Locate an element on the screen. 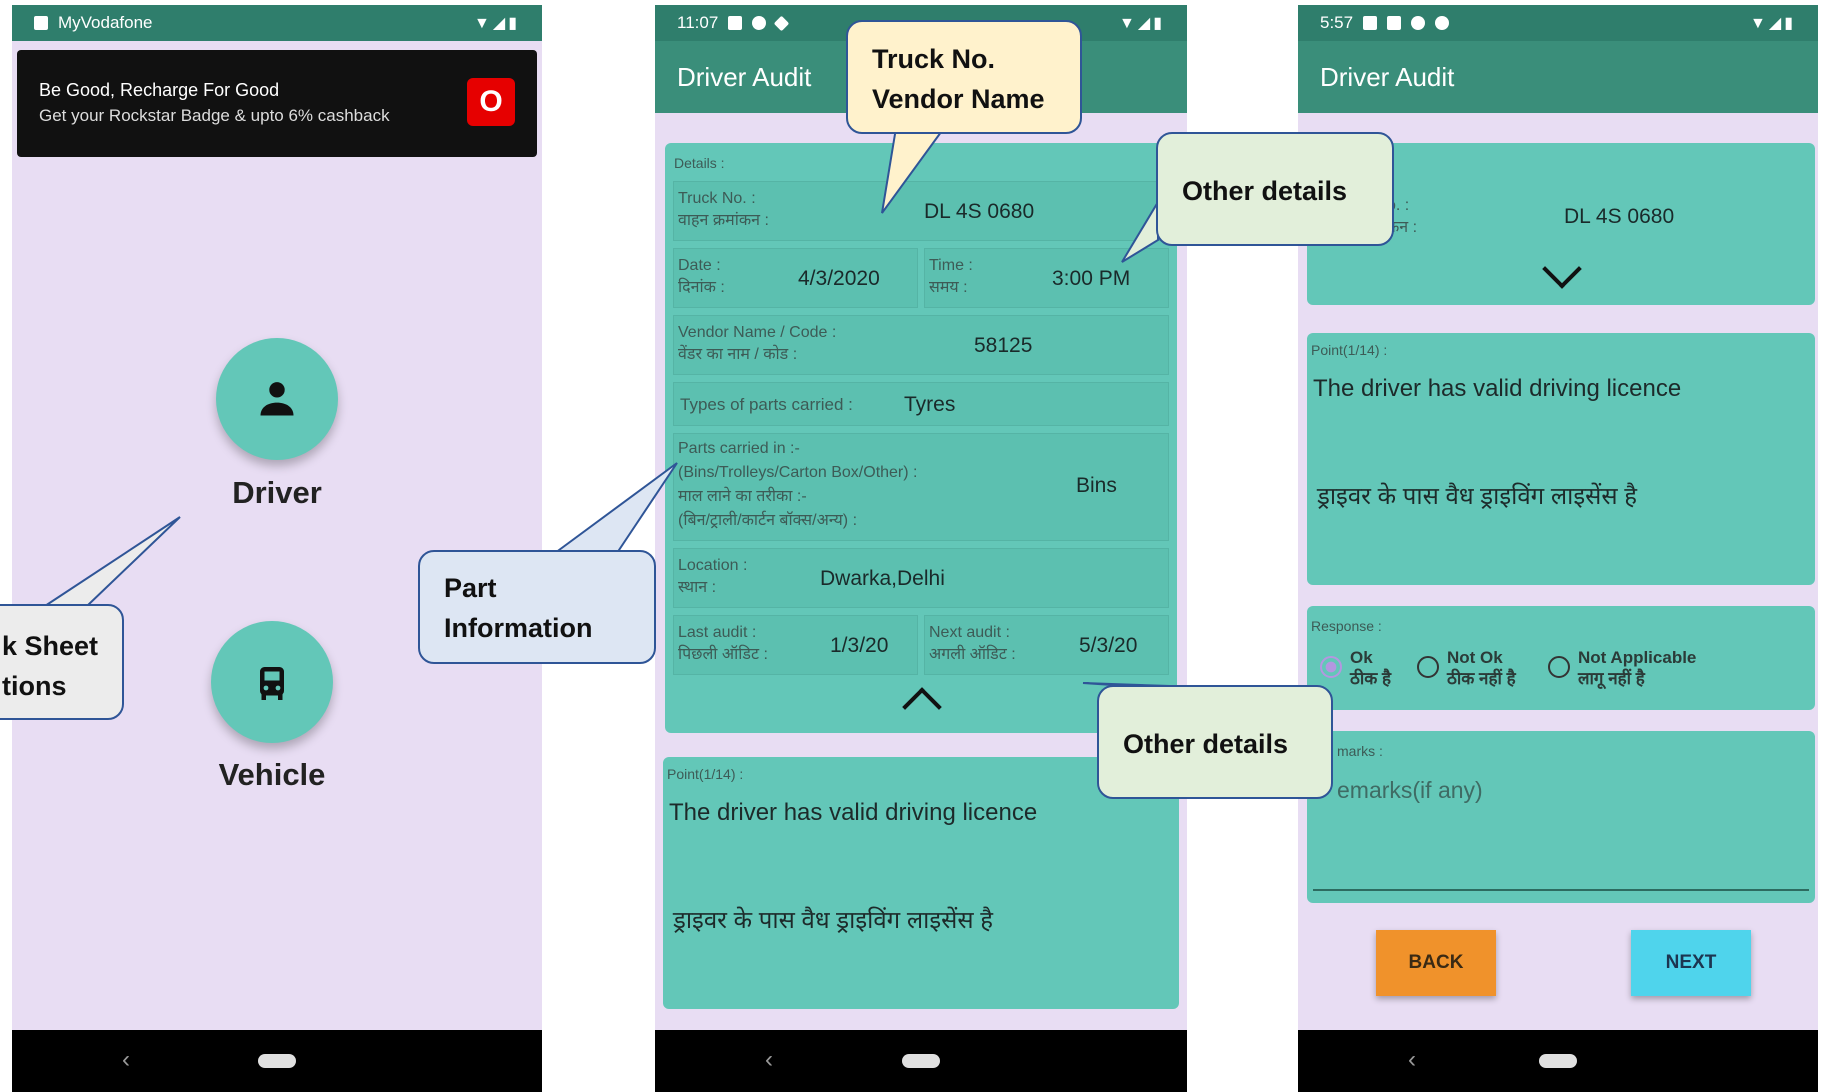  next-button: NEXT is located at coordinates (1691, 963).